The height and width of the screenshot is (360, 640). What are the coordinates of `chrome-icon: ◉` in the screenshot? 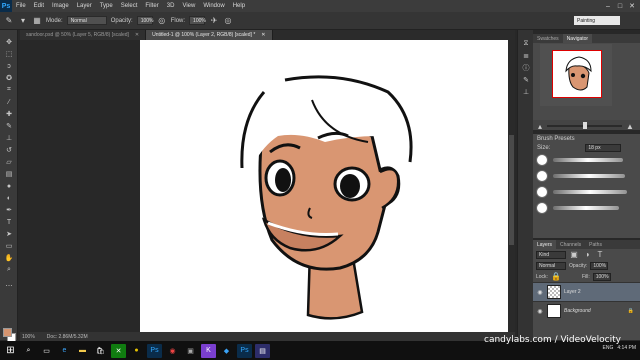 It's located at (172, 351).